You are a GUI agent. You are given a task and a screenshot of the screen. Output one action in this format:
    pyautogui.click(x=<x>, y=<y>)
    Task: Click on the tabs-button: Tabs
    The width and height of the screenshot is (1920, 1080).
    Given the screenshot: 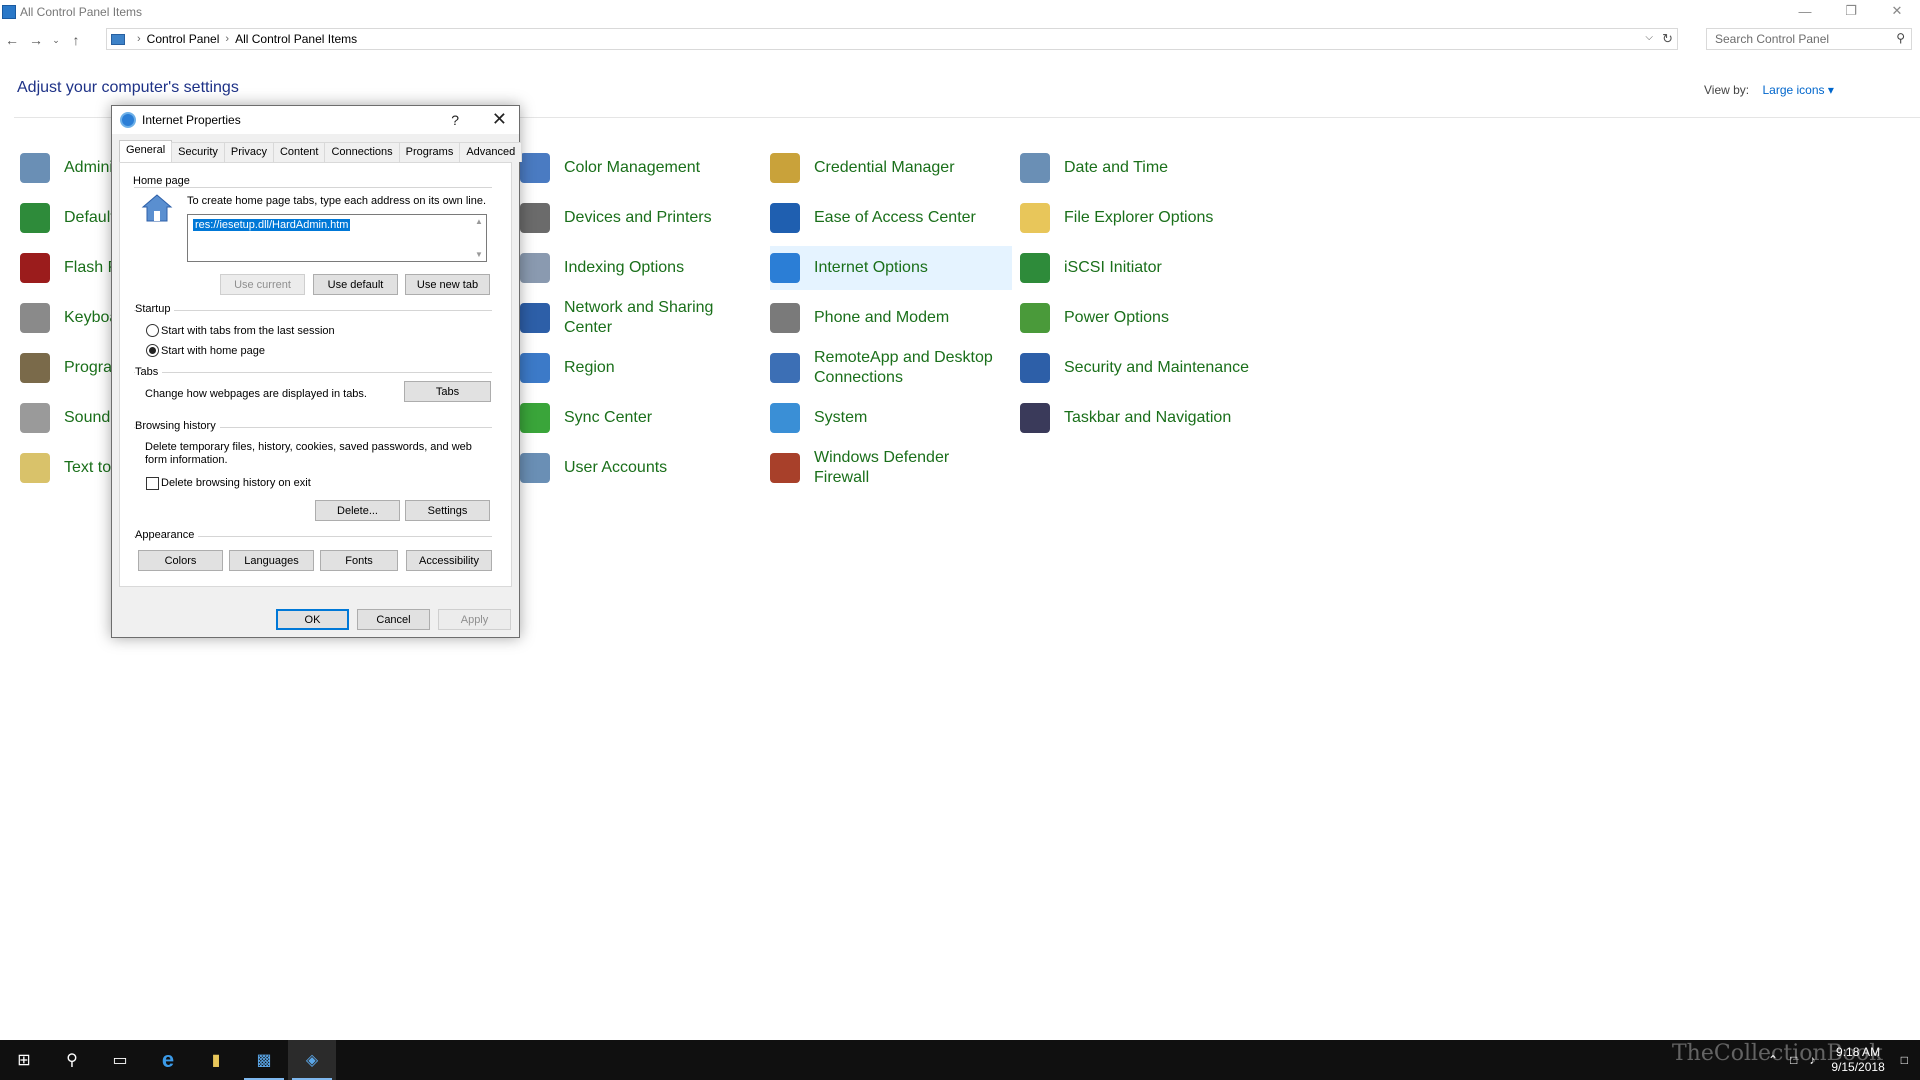 What is the action you would take?
    pyautogui.click(x=447, y=391)
    